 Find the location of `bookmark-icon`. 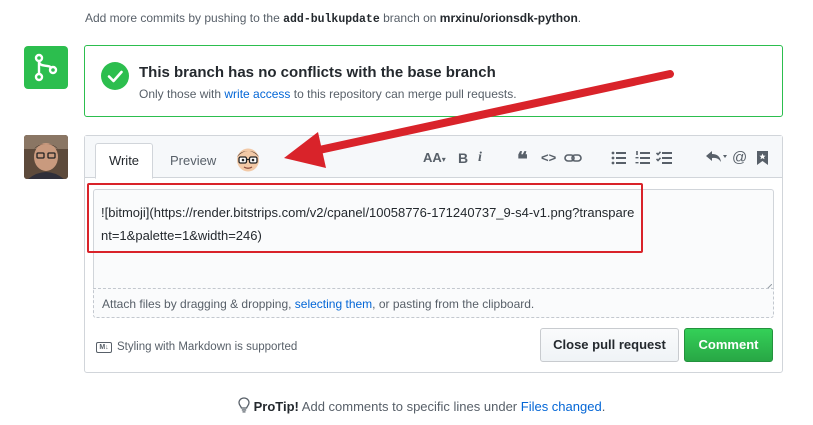

bookmark-icon is located at coordinates (762, 159).